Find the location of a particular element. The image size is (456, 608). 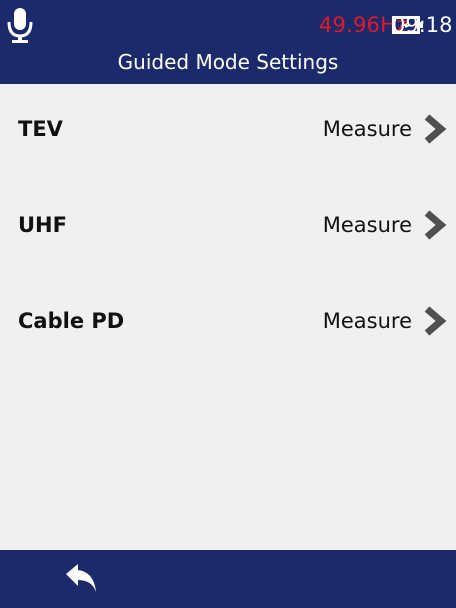

setting-label: TEV is located at coordinates (40, 129).